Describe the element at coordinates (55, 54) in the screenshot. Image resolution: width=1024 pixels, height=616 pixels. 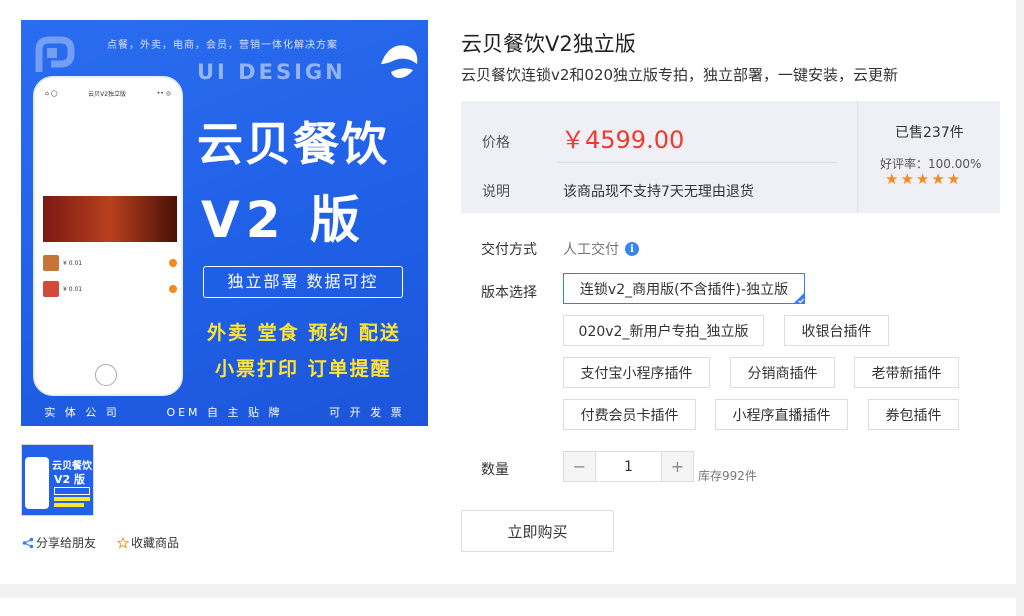
I see `brand-logo-icon` at that location.